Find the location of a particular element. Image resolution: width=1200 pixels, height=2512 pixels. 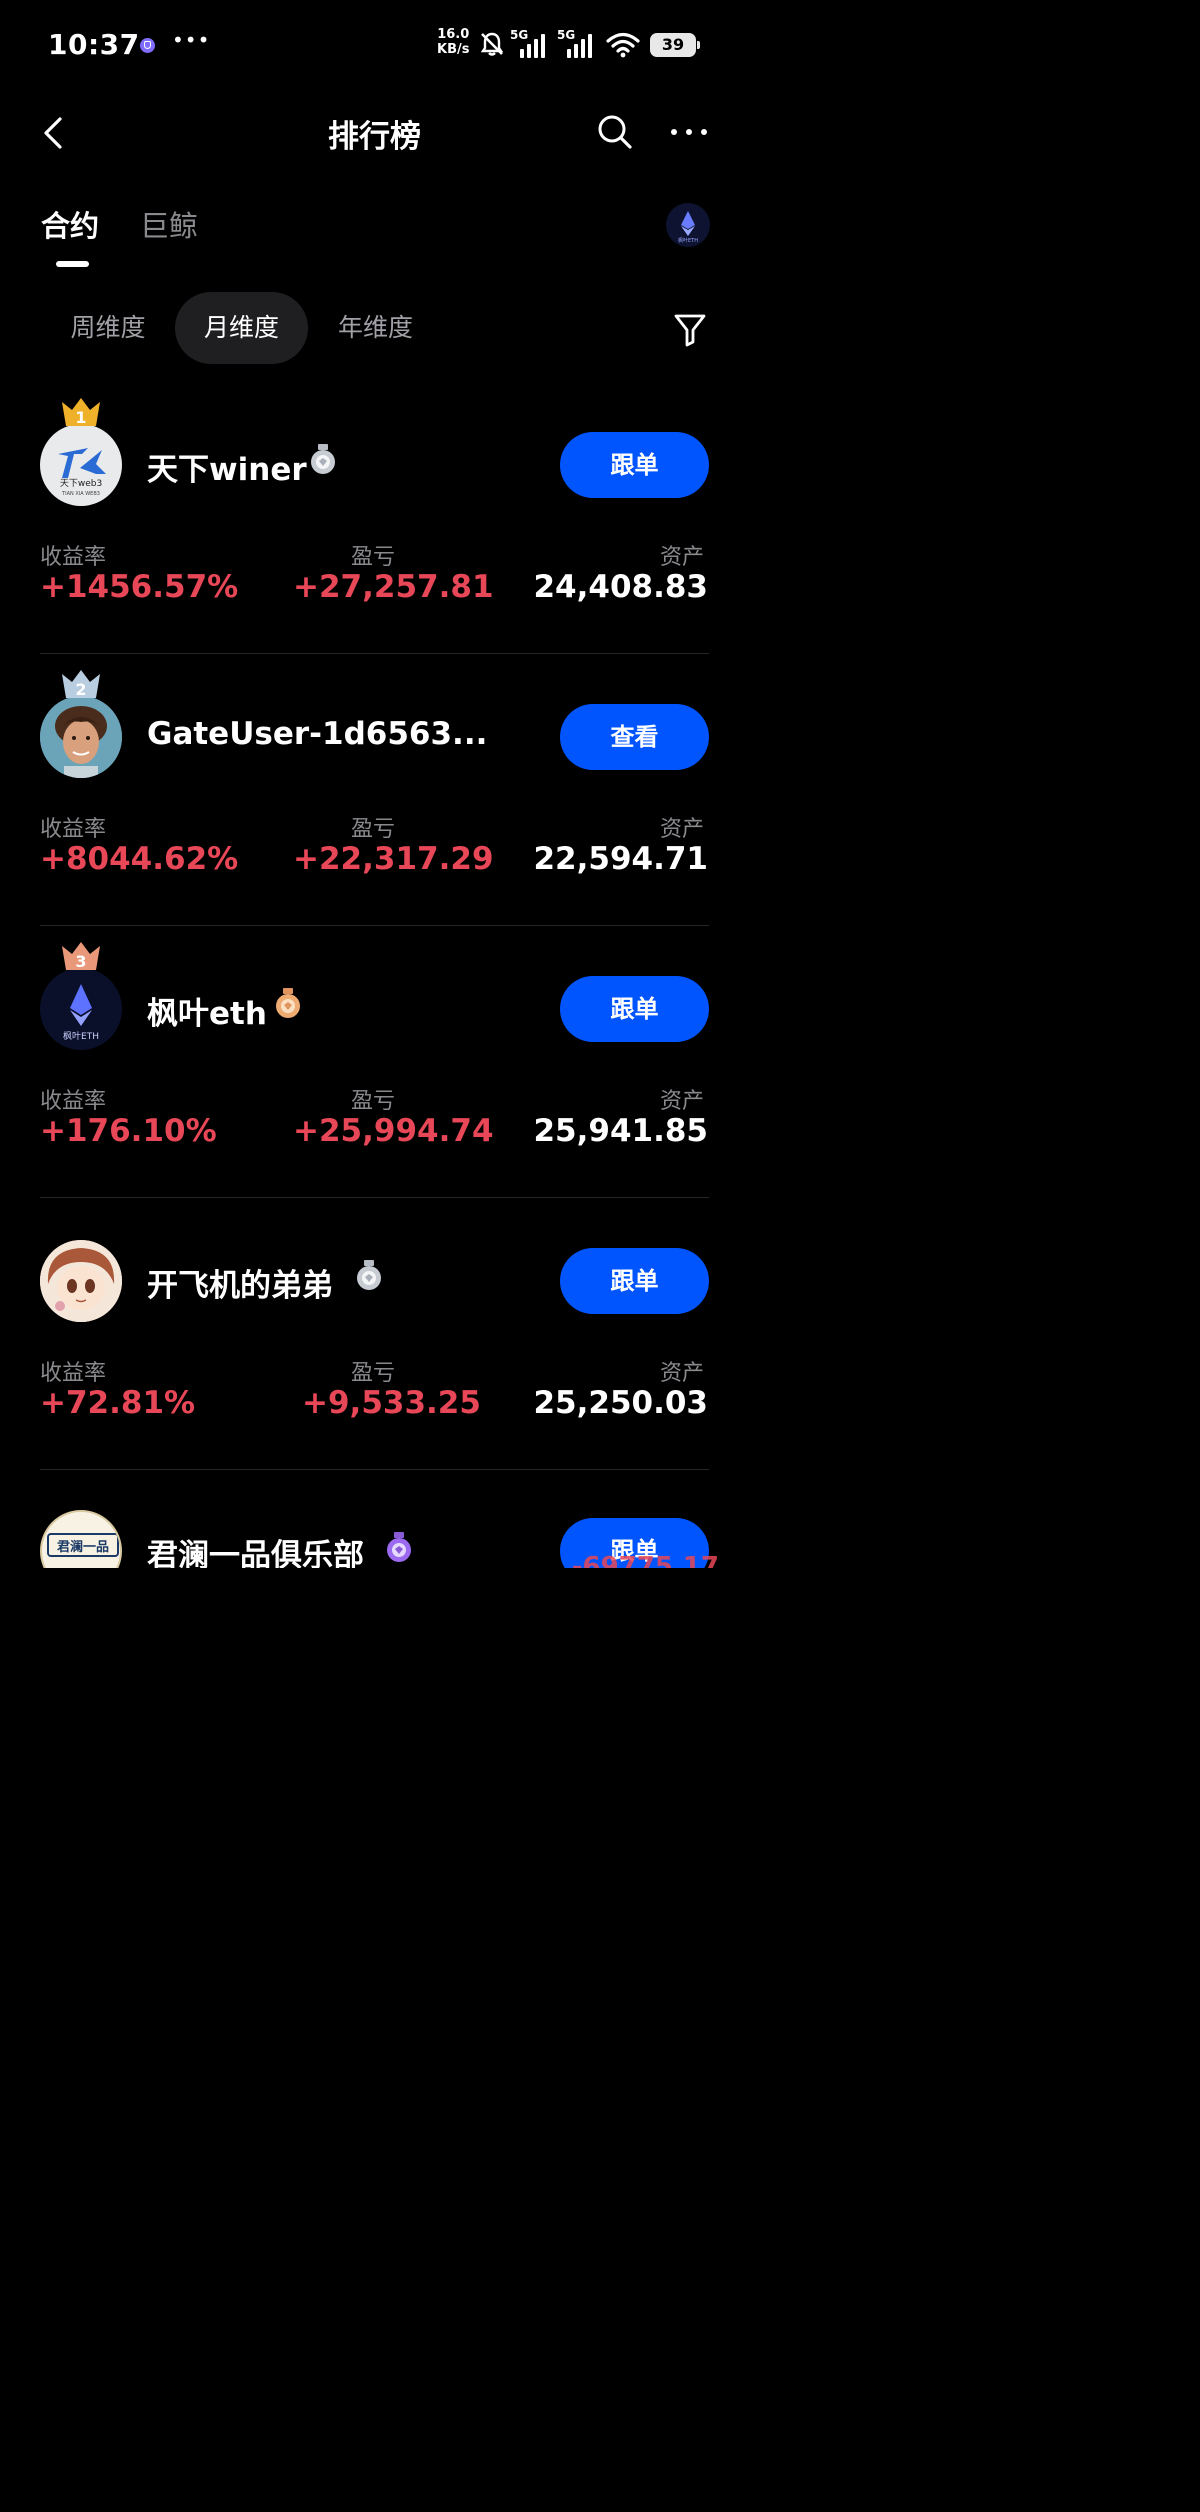

avatar-text: 枫叶ETH is located at coordinates (81, 1036).